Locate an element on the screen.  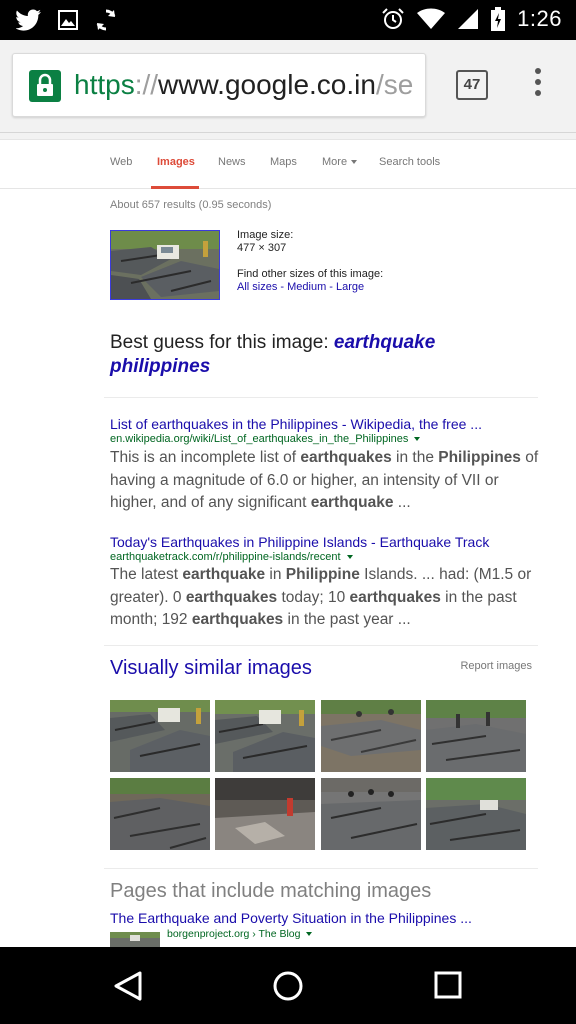
tab-more-label: More is located at coordinates (335, 162).